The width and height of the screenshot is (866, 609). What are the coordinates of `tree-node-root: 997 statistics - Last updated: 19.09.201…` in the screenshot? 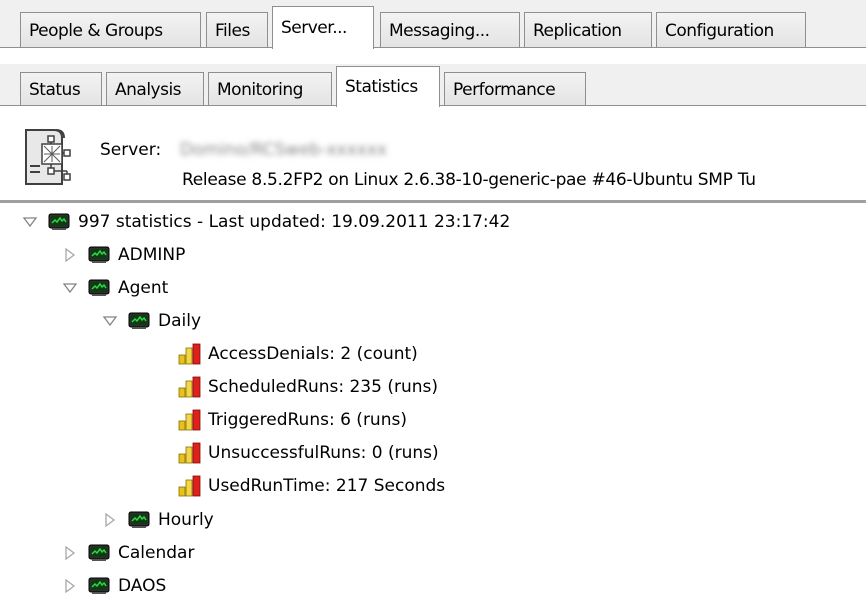 It's located at (266, 222).